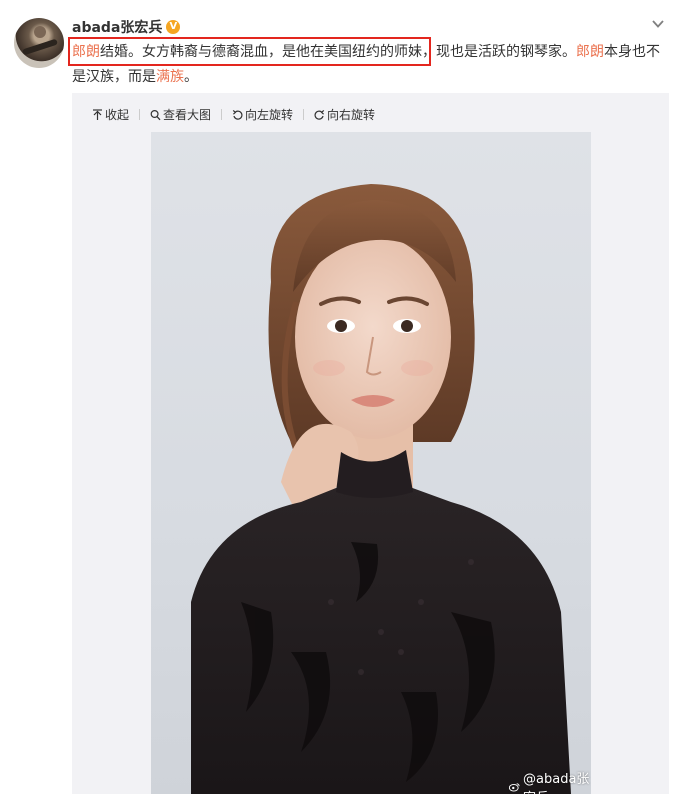 The image size is (687, 794). I want to click on collapse-button: 收起, so click(110, 114).